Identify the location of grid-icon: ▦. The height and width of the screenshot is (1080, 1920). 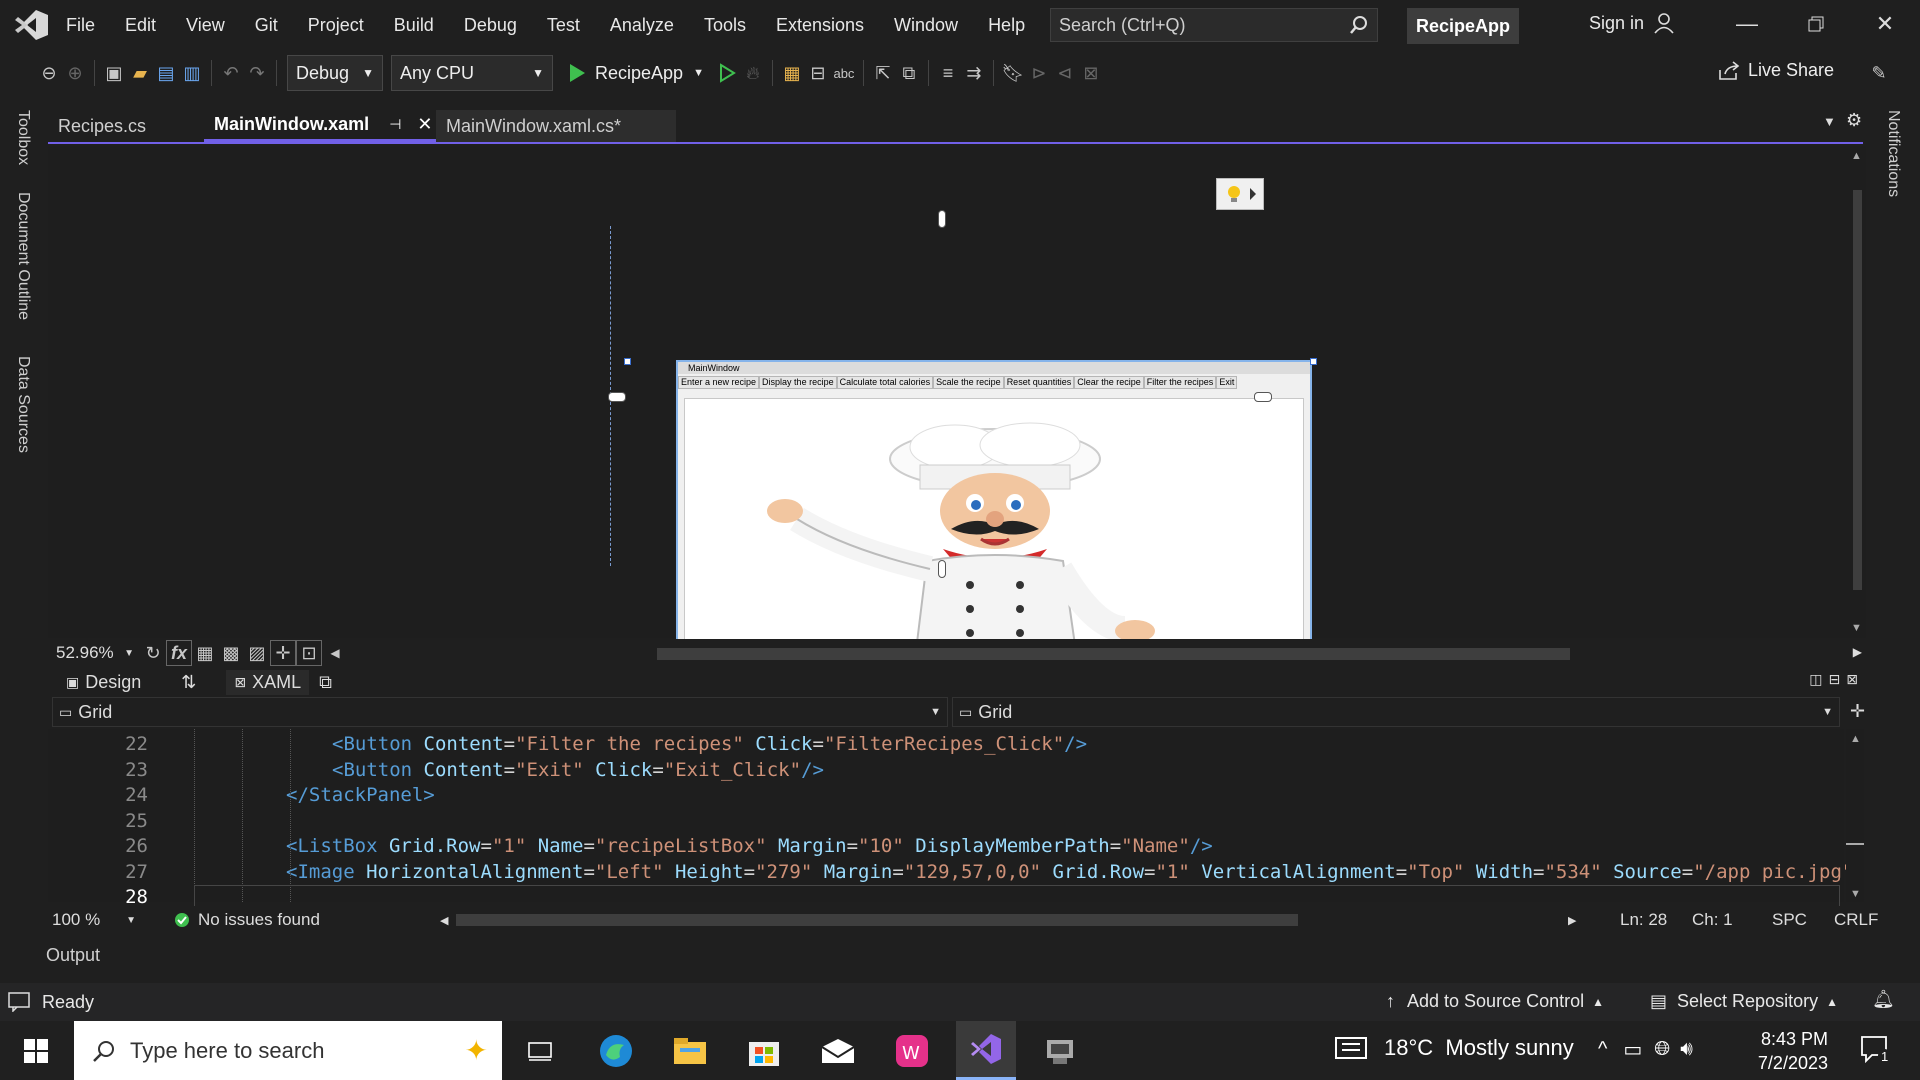
(205, 653).